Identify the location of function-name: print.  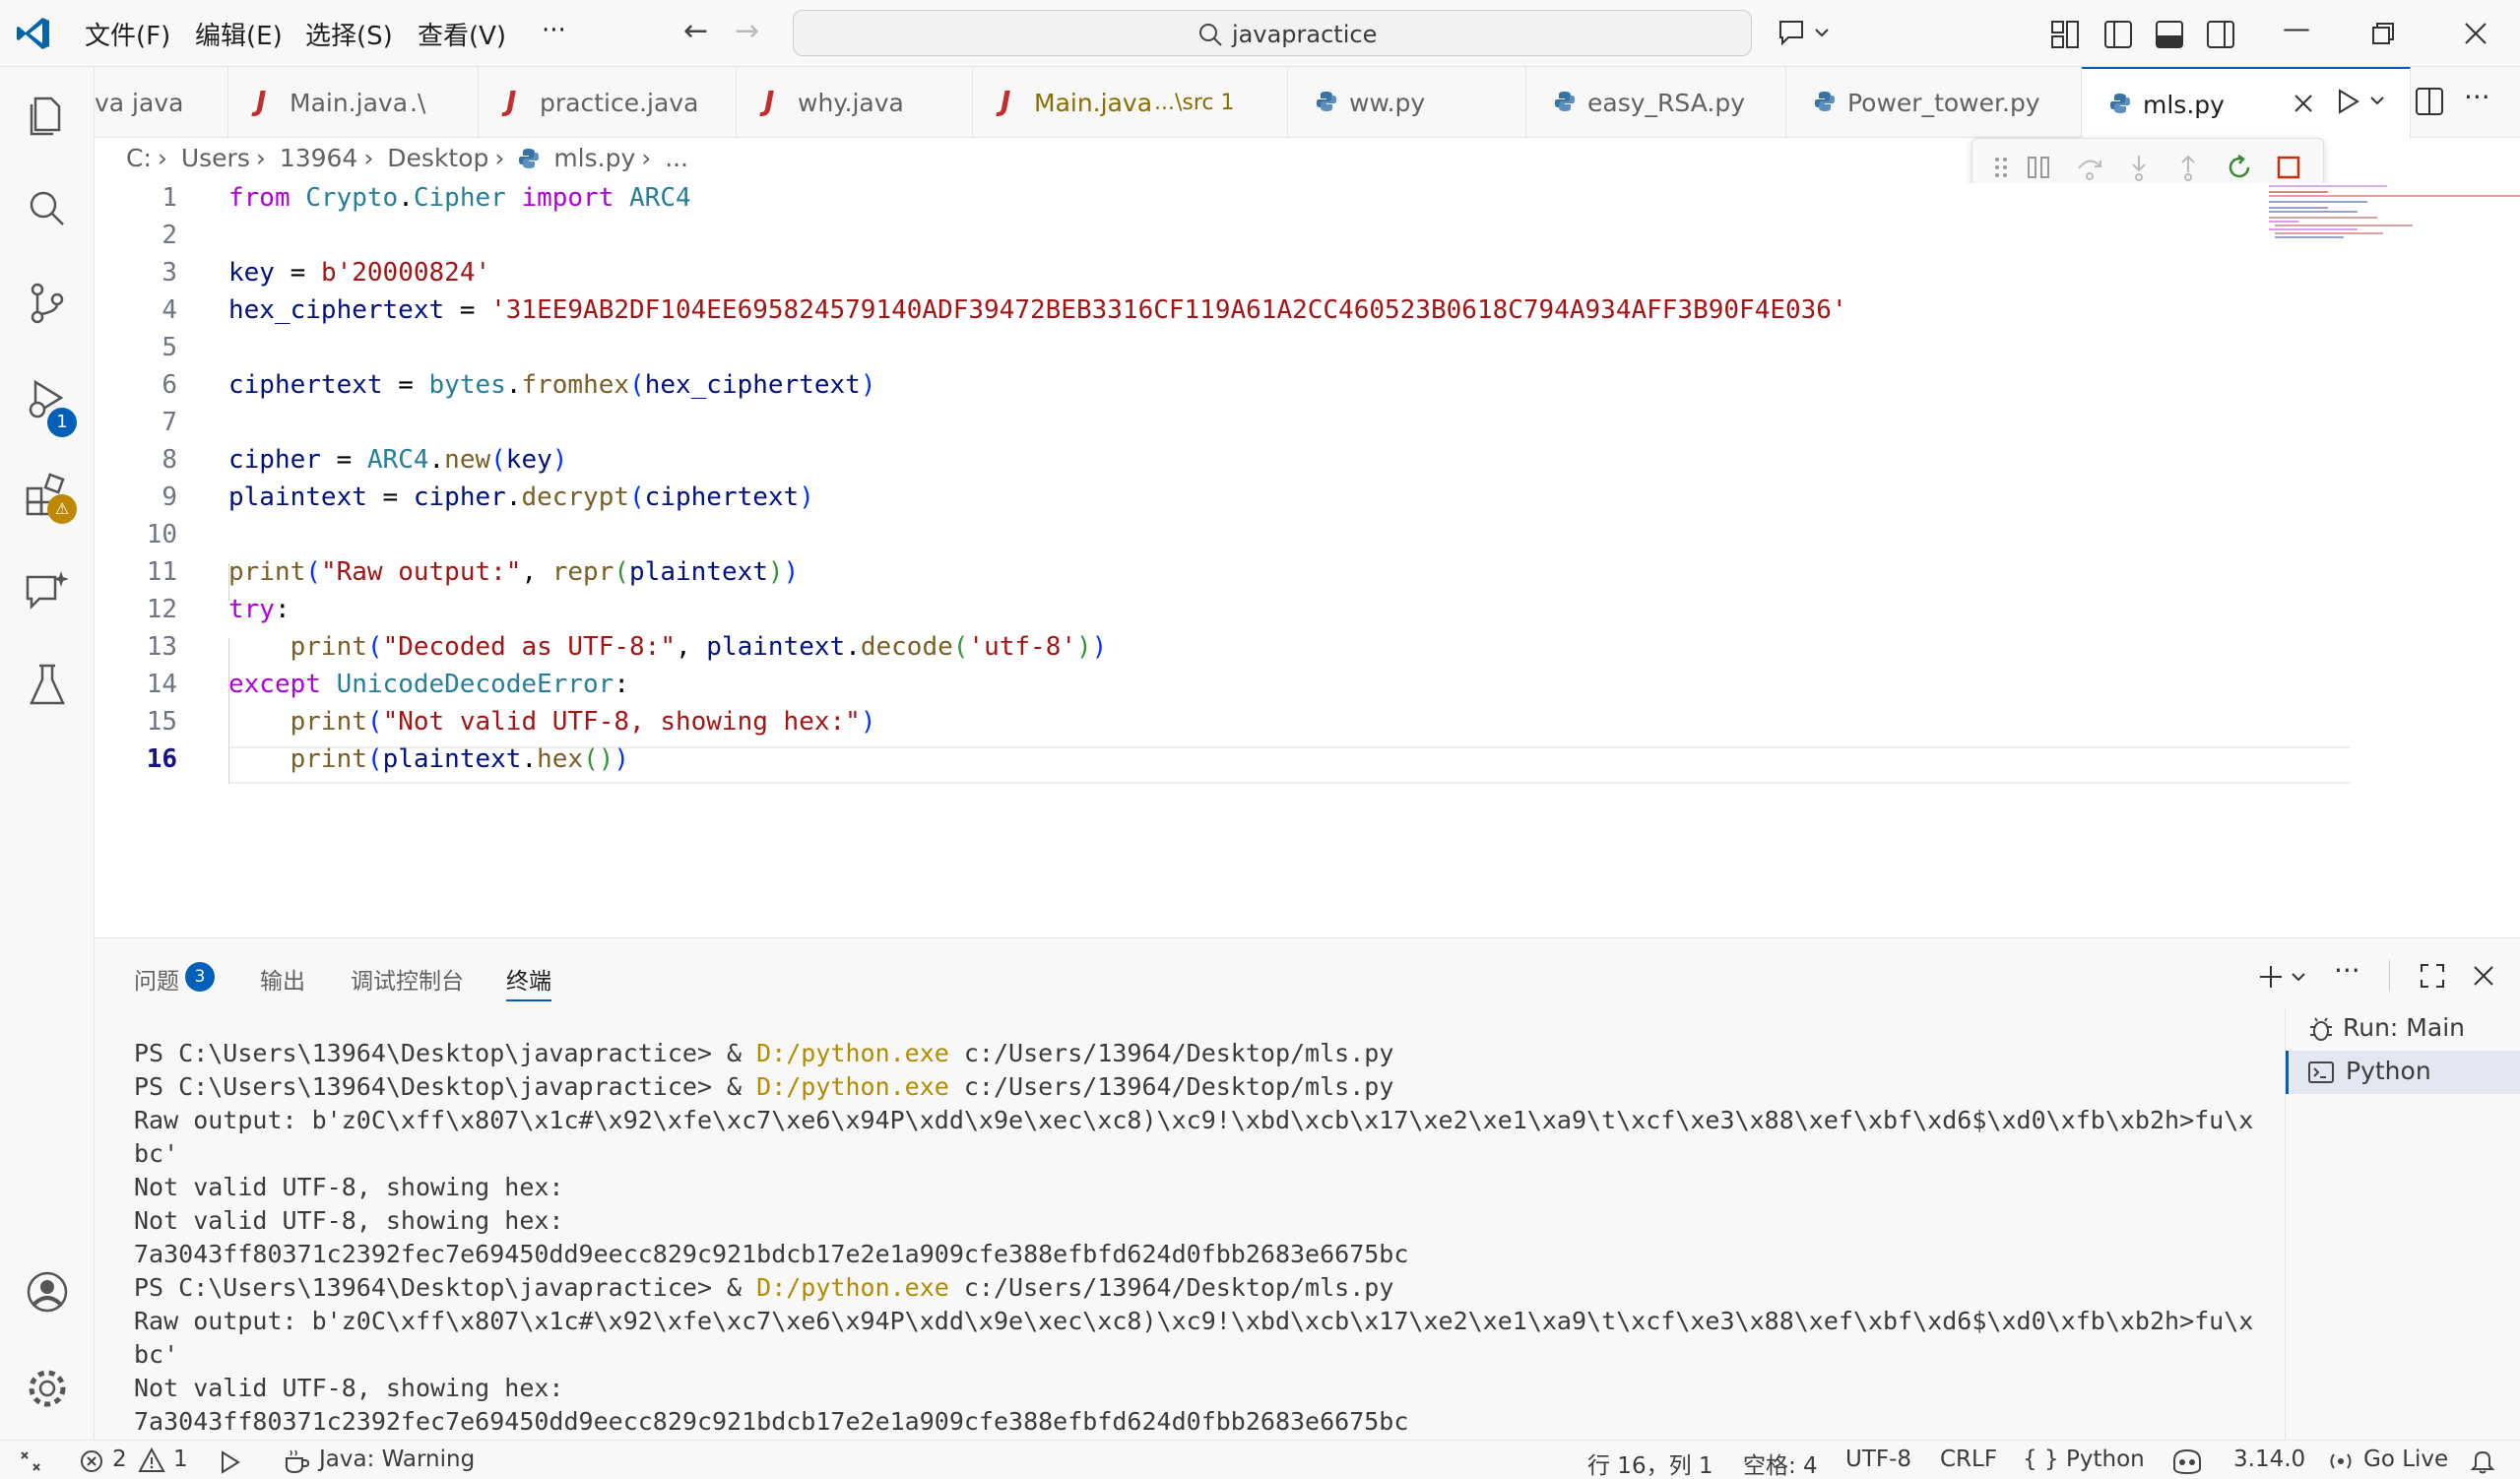
(328, 722).